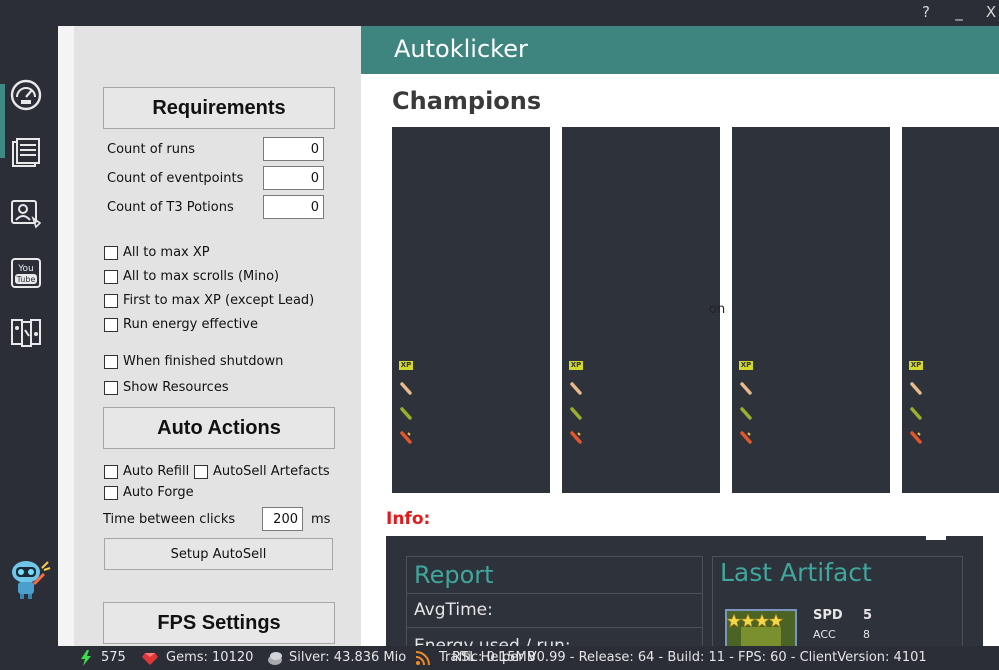 This screenshot has width=999, height=670. Describe the element at coordinates (219, 108) in the screenshot. I see `requirements-section-button: Requirements` at that location.